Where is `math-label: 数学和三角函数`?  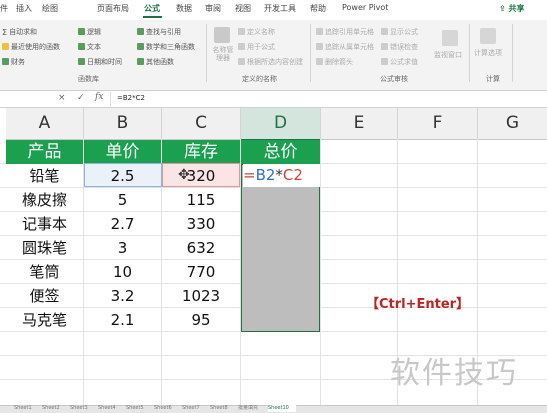
math-label: 数学和三角函数 is located at coordinates (170, 47).